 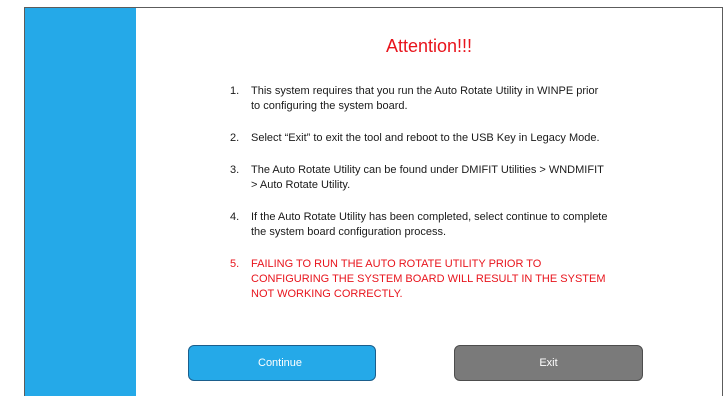 What do you see at coordinates (235, 170) in the screenshot?
I see `item-number: 3.` at bounding box center [235, 170].